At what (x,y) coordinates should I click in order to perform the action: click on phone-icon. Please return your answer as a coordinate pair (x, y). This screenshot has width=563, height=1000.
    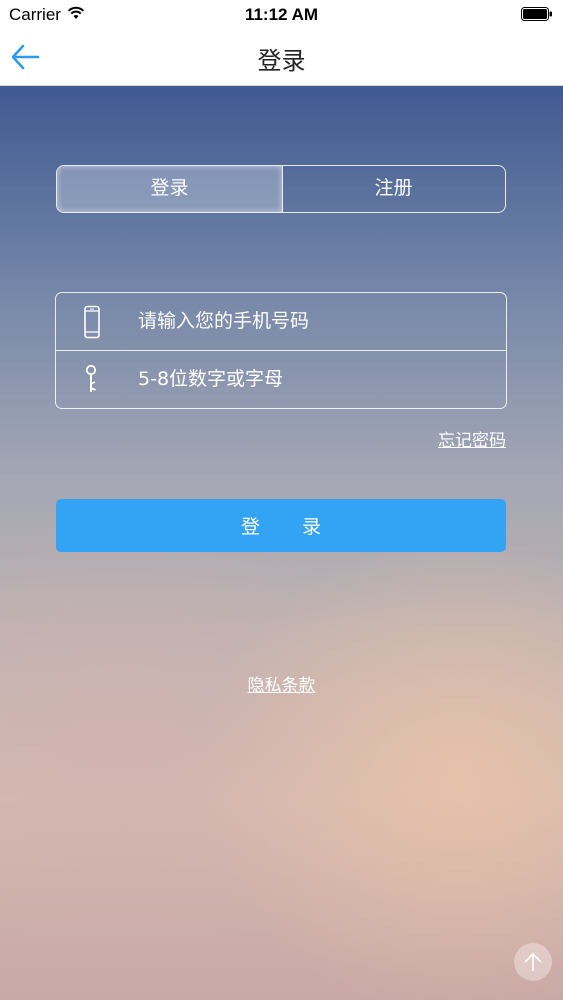
    Looking at the image, I should click on (92, 322).